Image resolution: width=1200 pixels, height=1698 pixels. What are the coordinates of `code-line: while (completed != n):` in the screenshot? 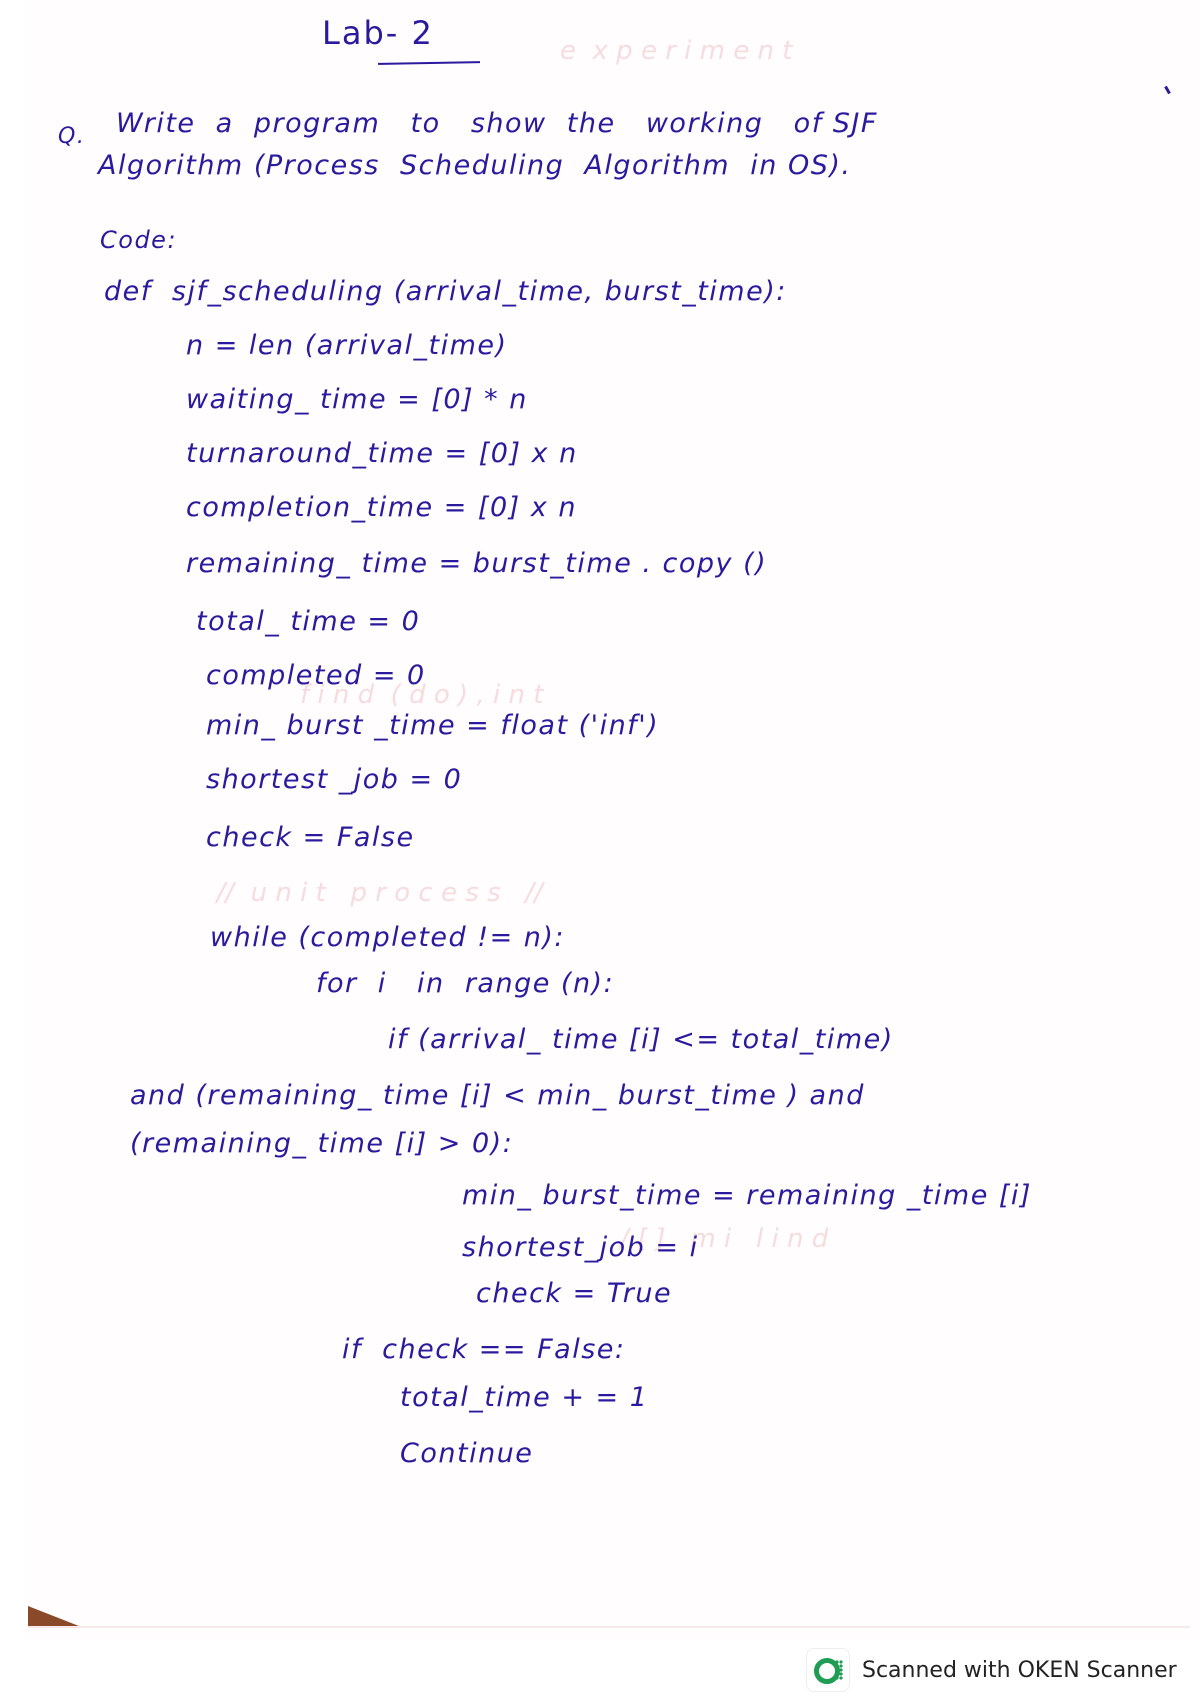 It's located at (388, 937).